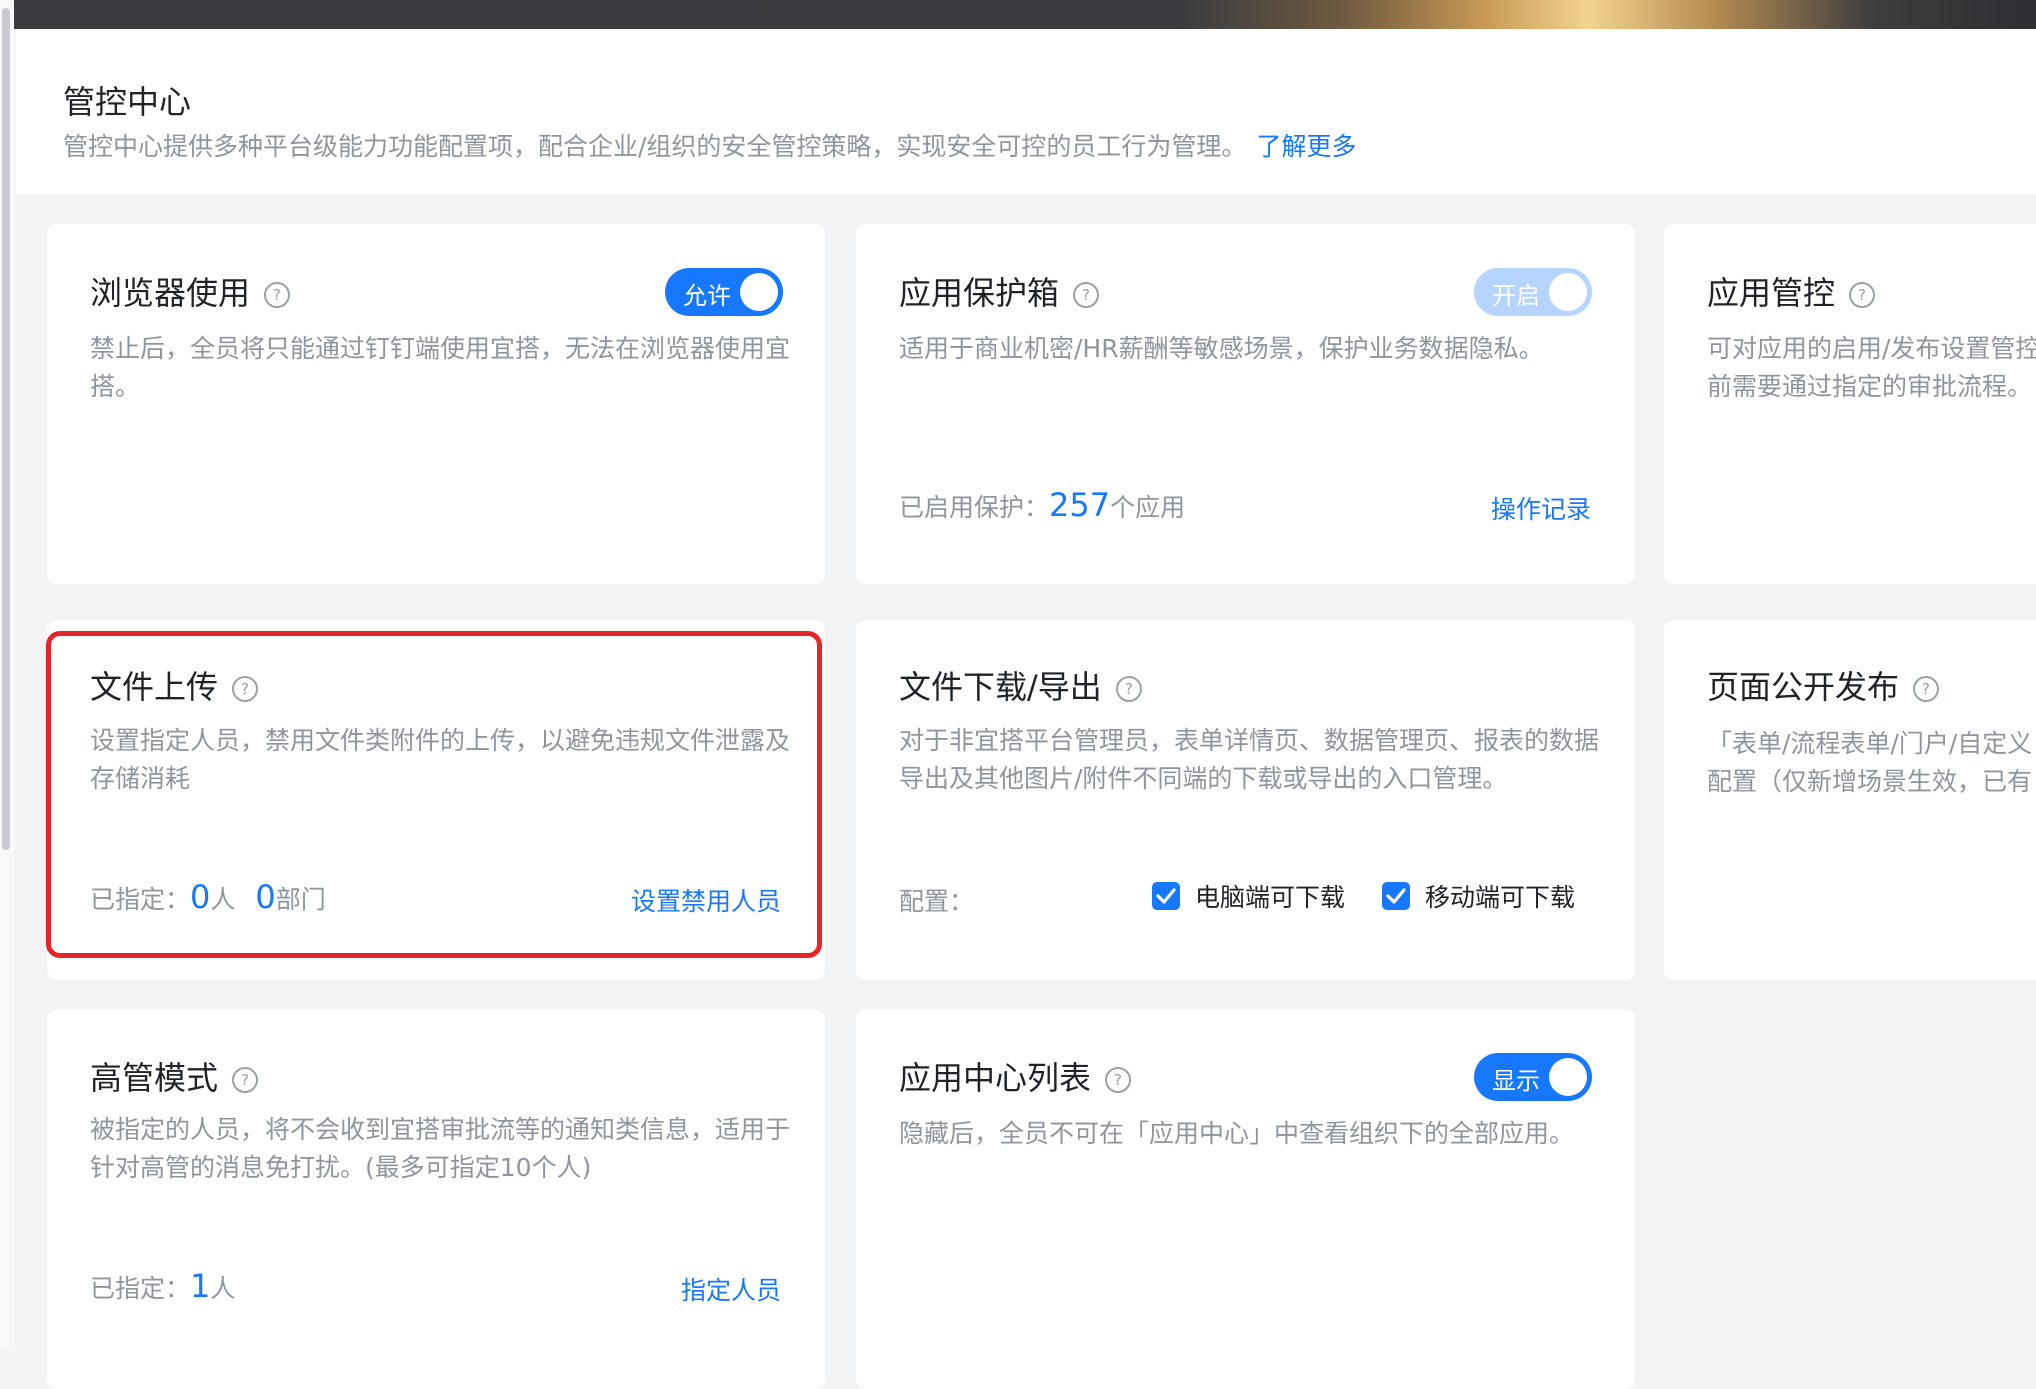 The height and width of the screenshot is (1389, 2036). Describe the element at coordinates (995, 1078) in the screenshot. I see `card-title-text: 应用中心列表` at that location.